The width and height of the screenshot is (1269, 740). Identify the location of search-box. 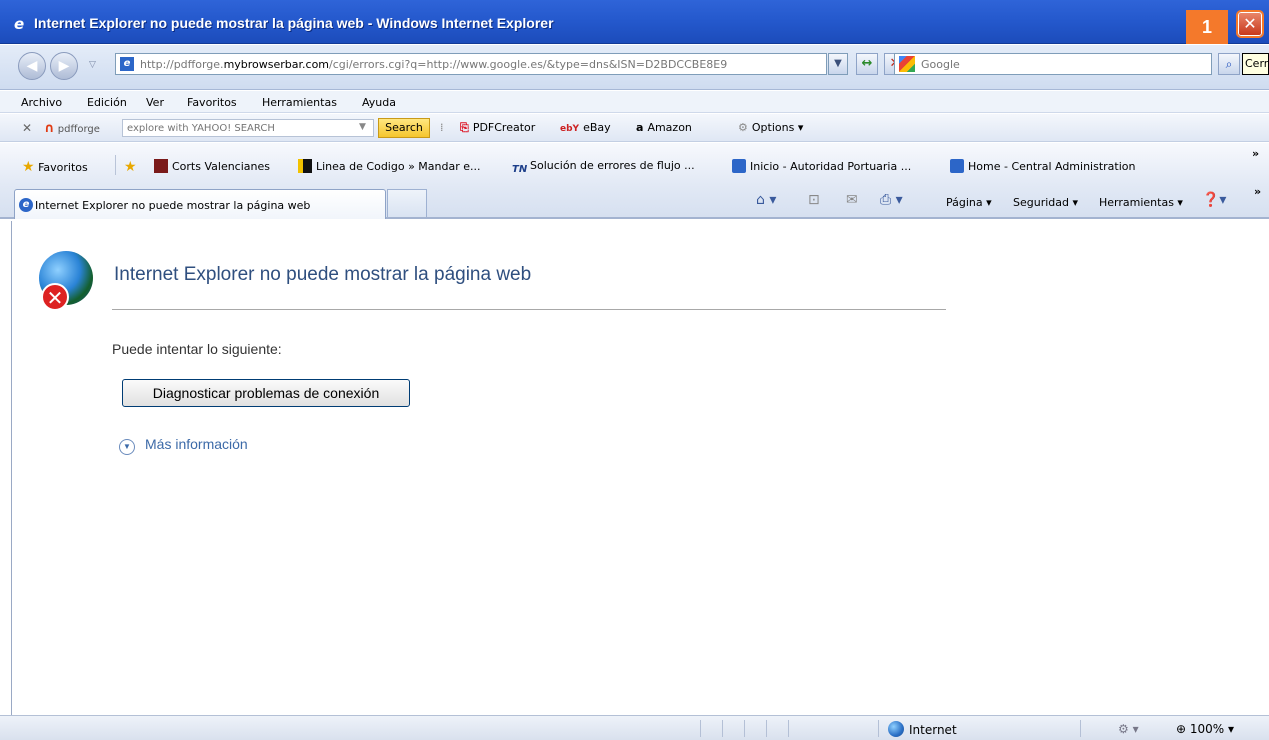
(1053, 64).